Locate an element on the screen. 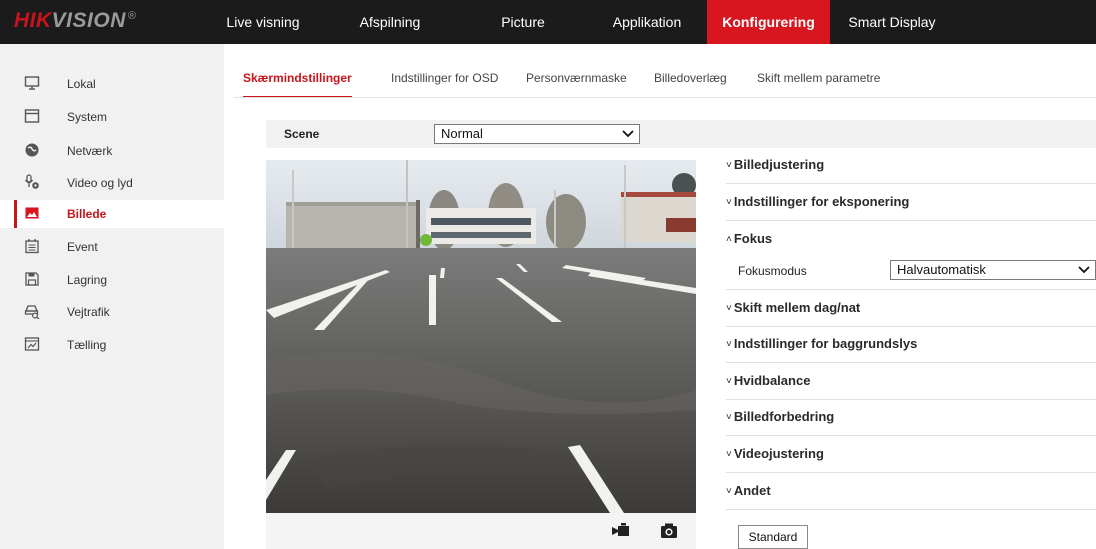 This screenshot has width=1096, height=549. section-videojustering: ˅ Videojustering is located at coordinates (911, 455).